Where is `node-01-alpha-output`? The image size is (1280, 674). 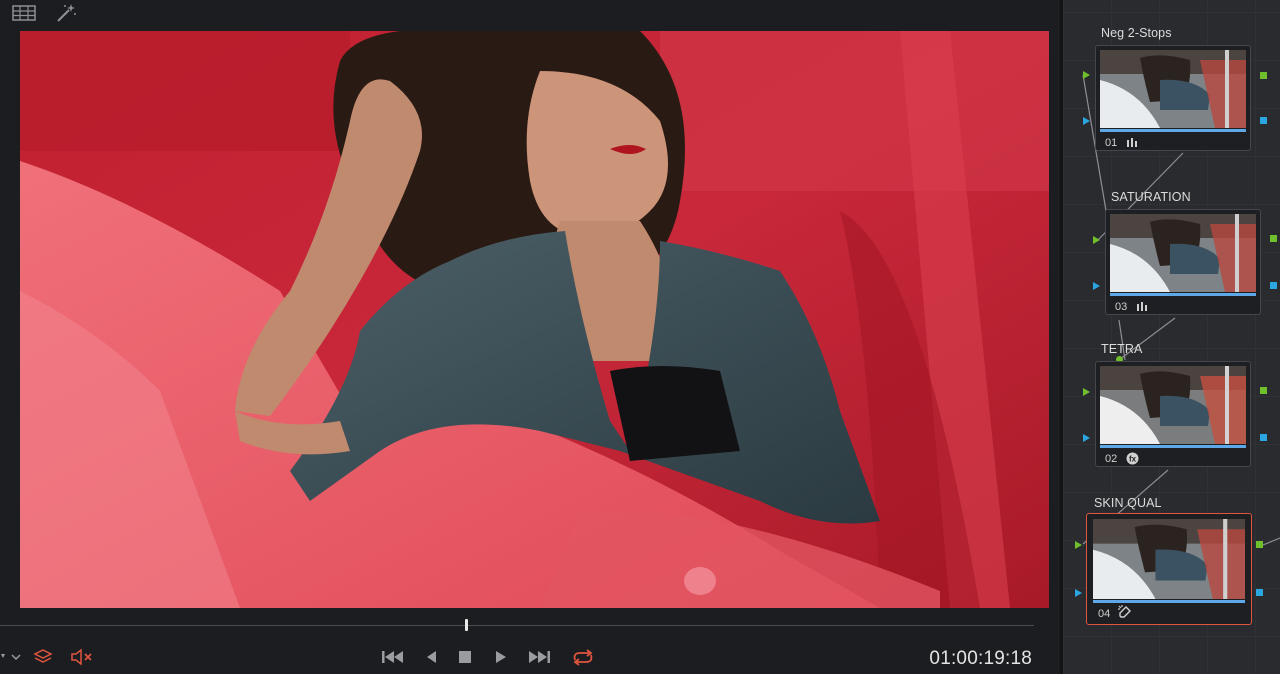 node-01-alpha-output is located at coordinates (1263, 120).